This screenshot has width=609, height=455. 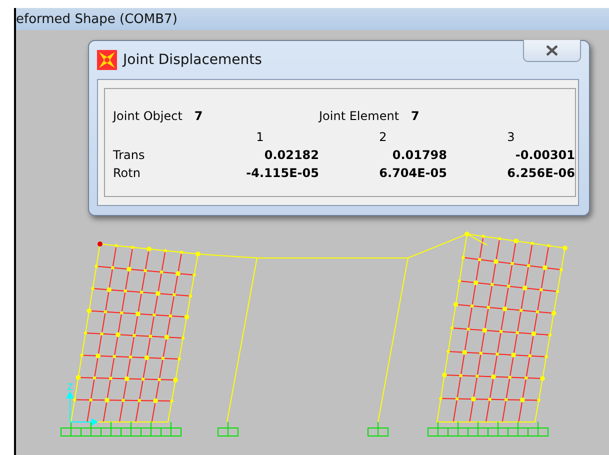 I want to click on close-button, so click(x=552, y=51).